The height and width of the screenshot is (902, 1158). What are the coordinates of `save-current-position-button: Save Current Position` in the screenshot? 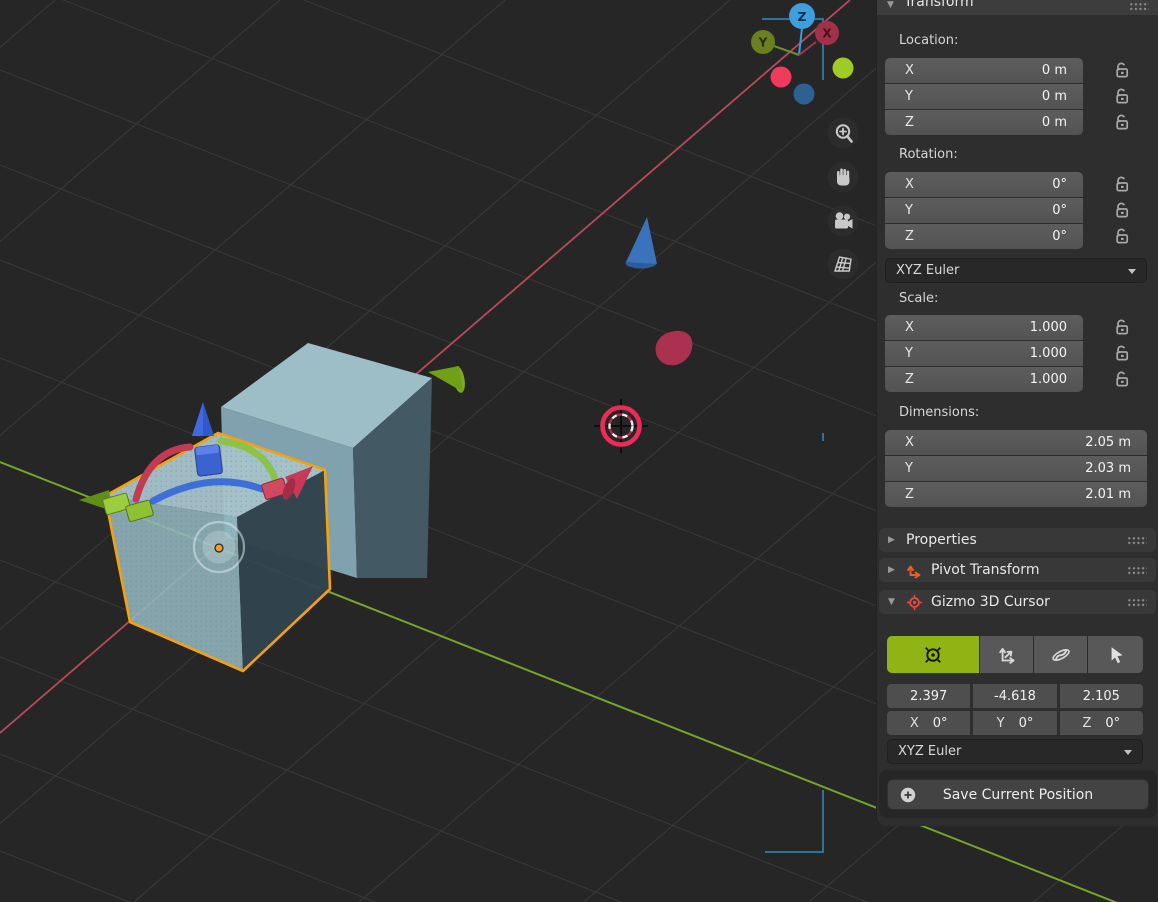 It's located at (1018, 794).